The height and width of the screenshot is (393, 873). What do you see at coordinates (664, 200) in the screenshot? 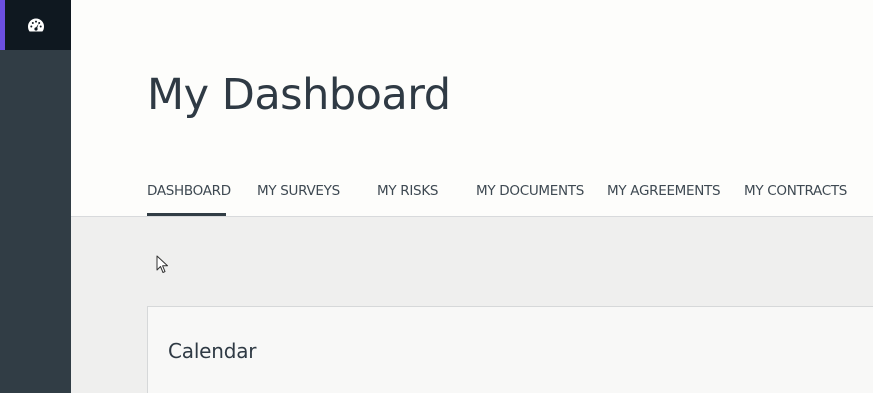
I see `tab-my-agreements: MY AGREEMENTS` at bounding box center [664, 200].